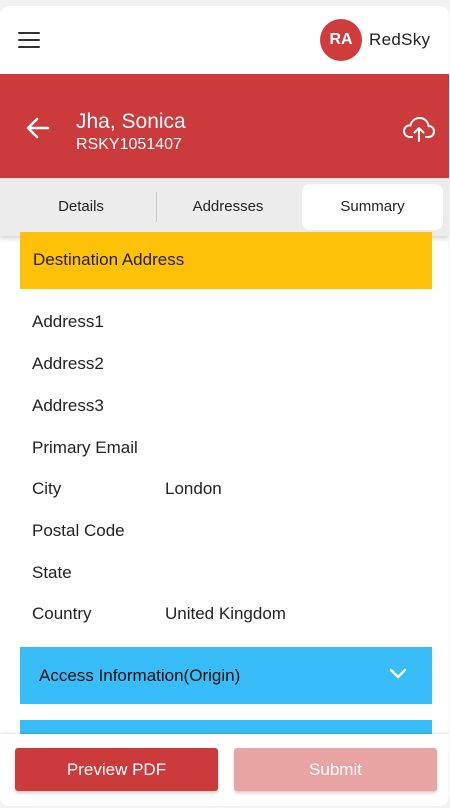 This screenshot has height=808, width=450. I want to click on brand-name: RedSky, so click(400, 39).